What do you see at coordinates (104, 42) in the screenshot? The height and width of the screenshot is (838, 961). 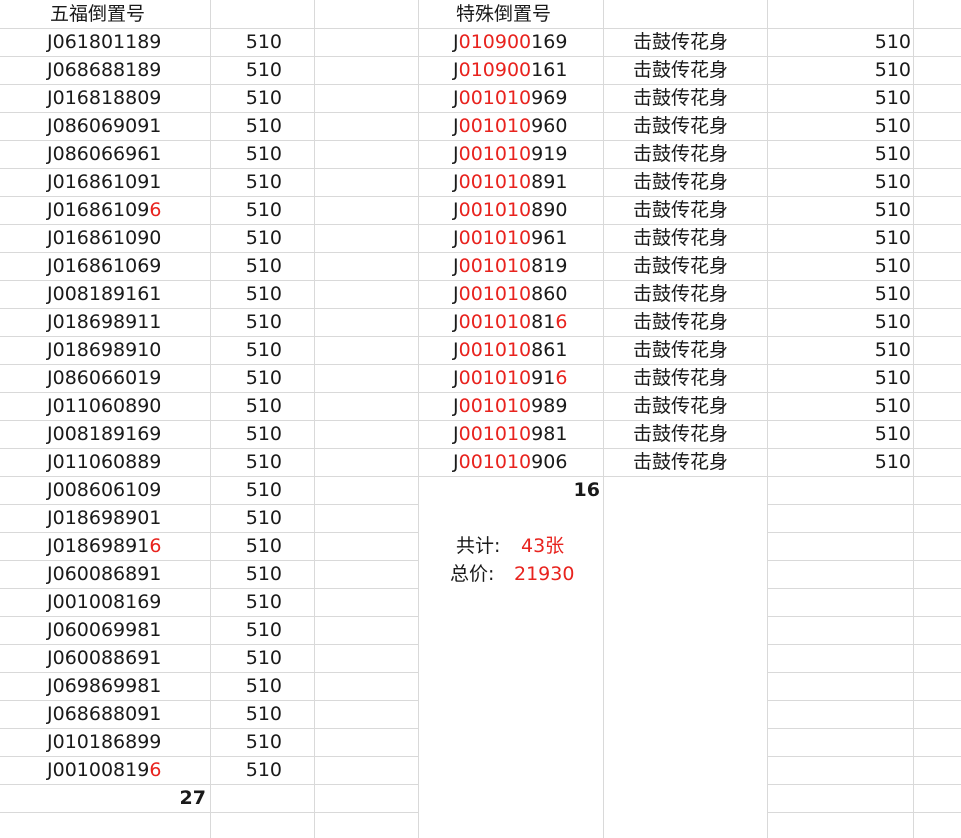 I see `code-cell: J061801189` at bounding box center [104, 42].